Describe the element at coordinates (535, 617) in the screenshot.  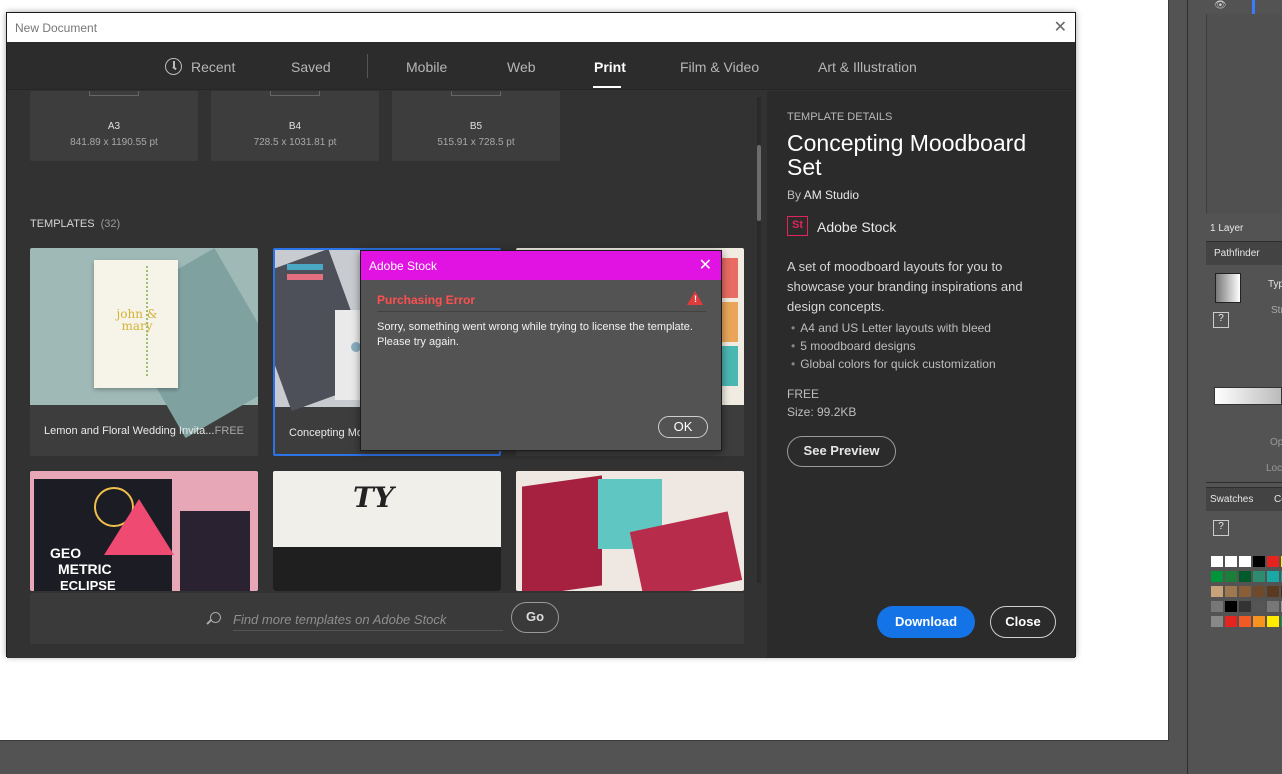
I see `go-button: Go` at that location.